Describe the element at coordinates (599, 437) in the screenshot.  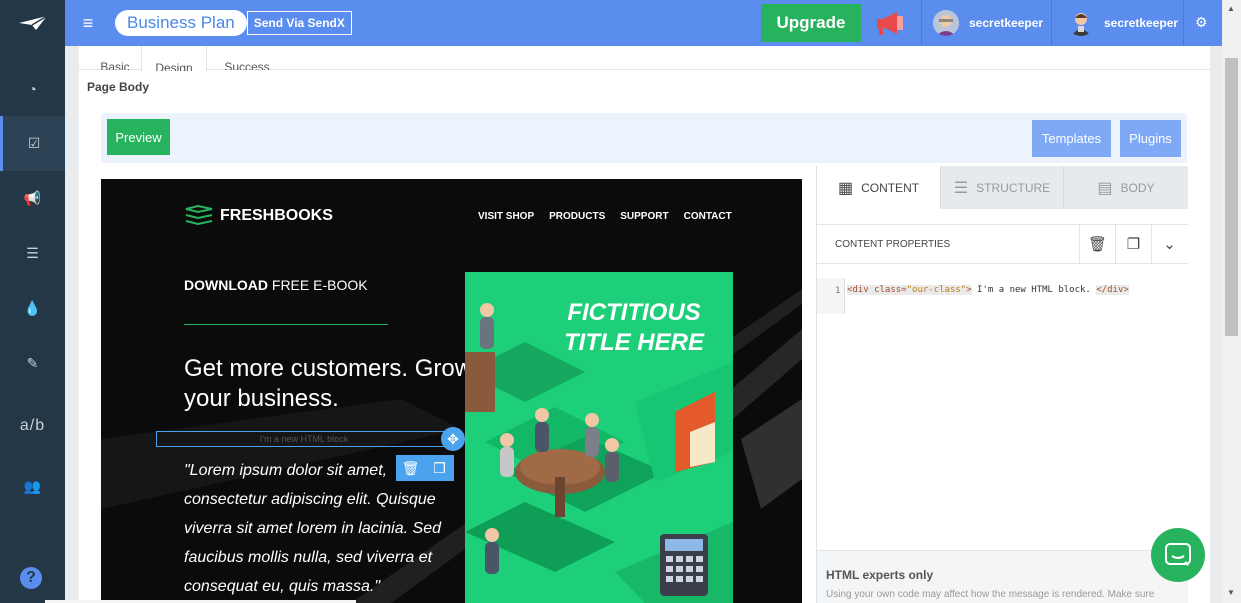
I see `ebook-cover: FICTITIOUS TITLE HERE` at that location.